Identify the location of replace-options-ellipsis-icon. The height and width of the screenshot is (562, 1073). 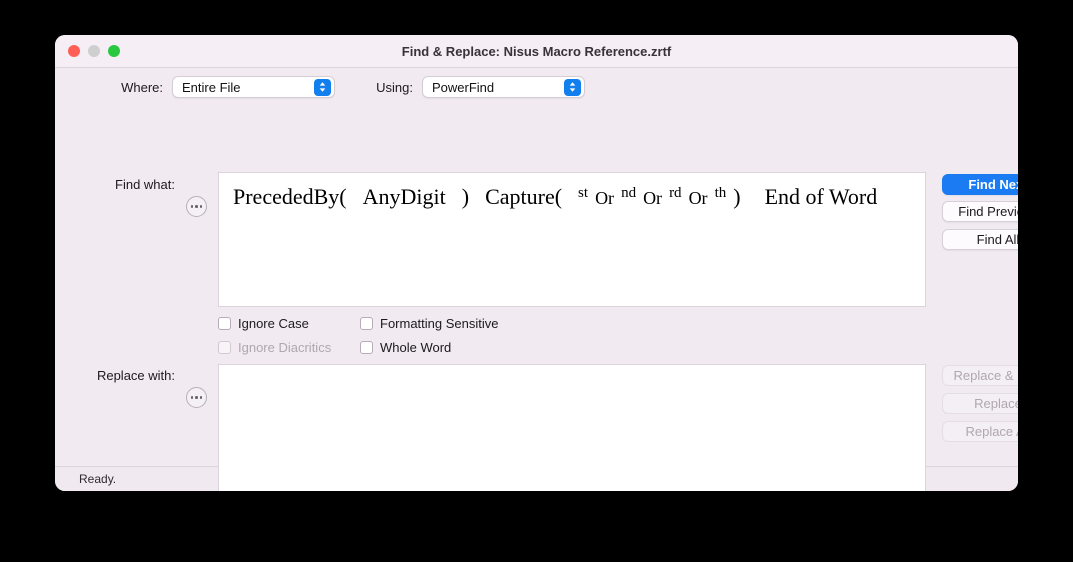
(196, 397).